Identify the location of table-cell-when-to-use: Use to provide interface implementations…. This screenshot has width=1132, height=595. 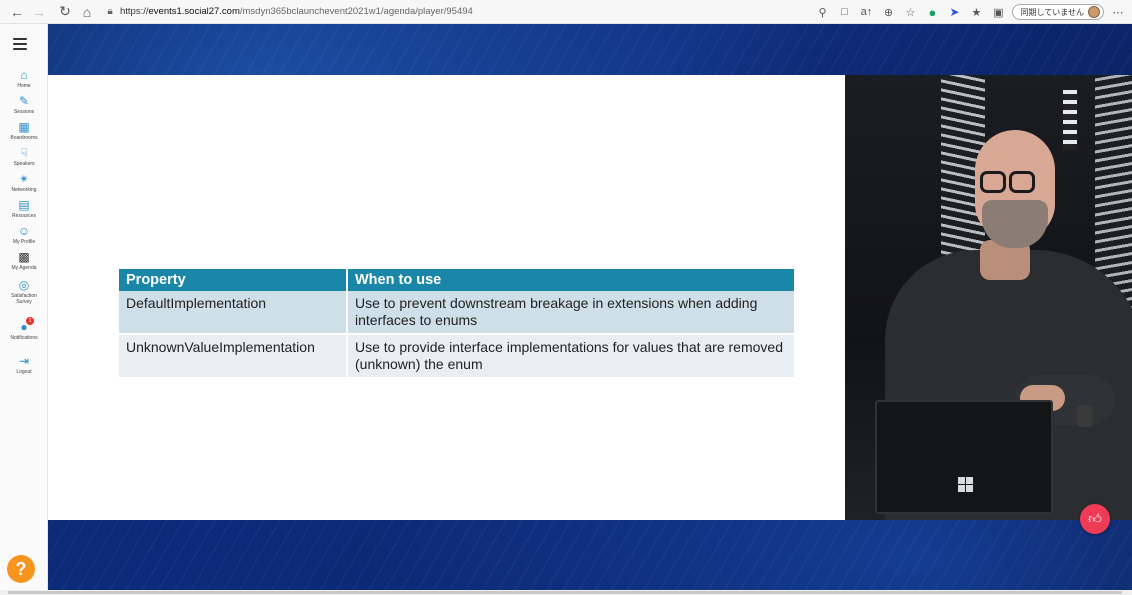
(570, 356).